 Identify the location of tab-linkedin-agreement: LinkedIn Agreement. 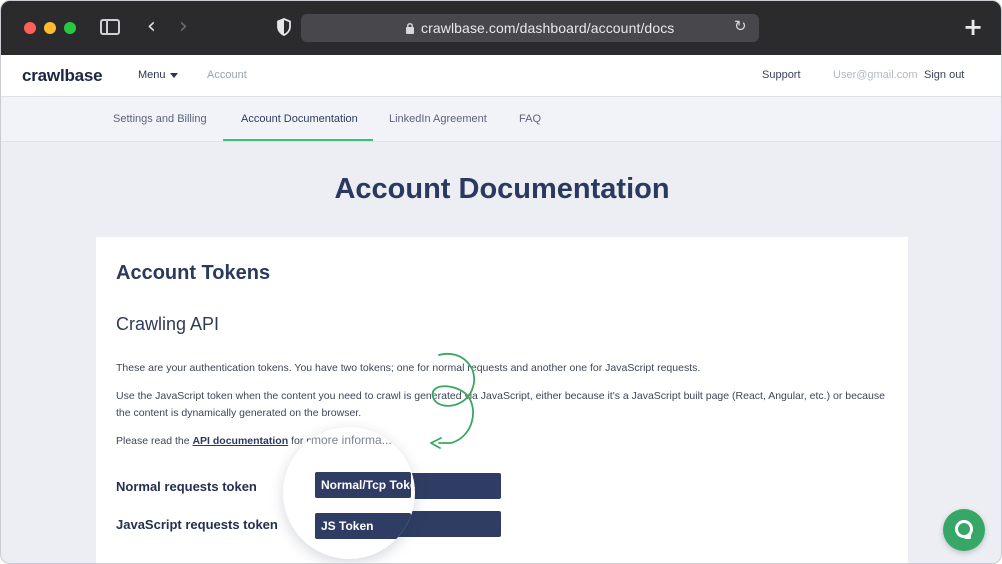
(438, 119).